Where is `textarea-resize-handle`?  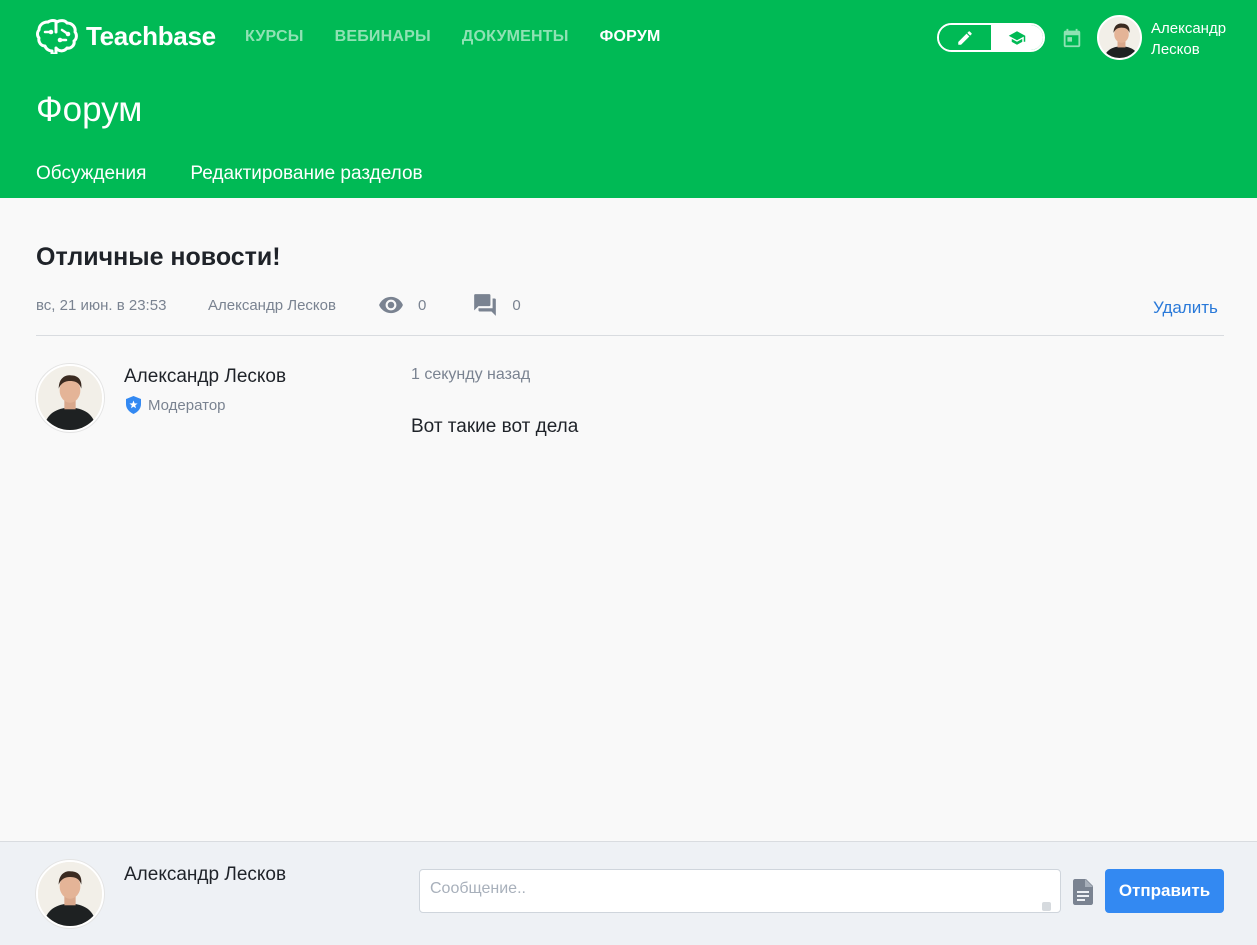
textarea-resize-handle is located at coordinates (1046, 906).